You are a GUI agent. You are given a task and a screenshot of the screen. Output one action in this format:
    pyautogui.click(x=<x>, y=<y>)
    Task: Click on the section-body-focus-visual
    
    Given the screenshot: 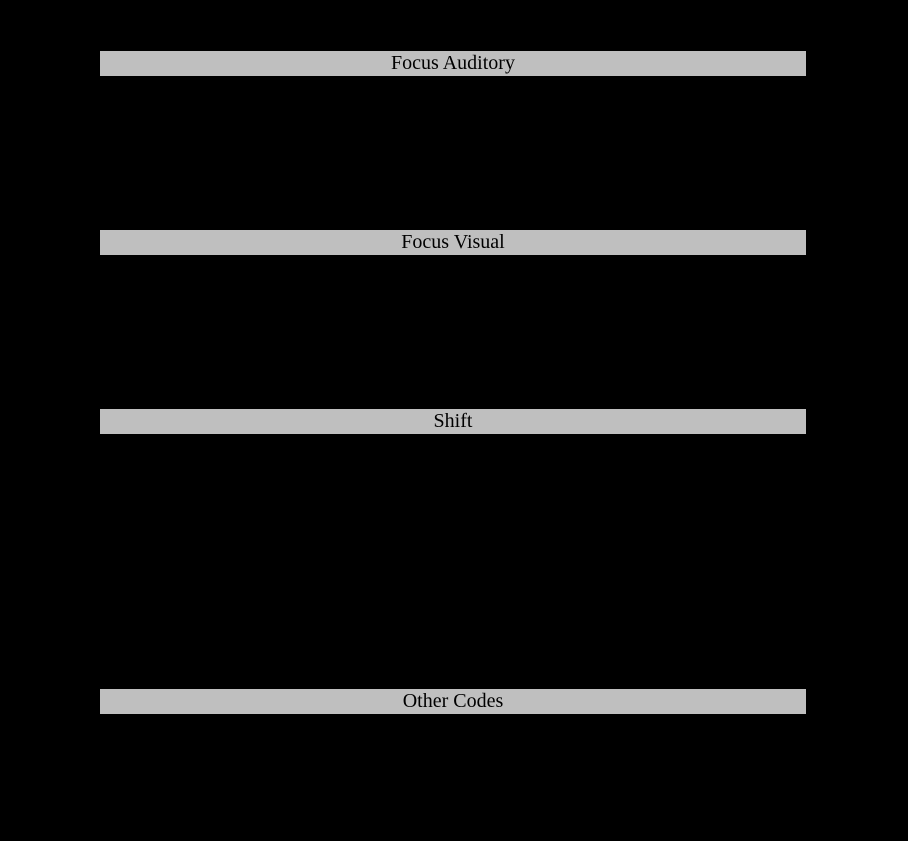 What is the action you would take?
    pyautogui.click(x=453, y=332)
    